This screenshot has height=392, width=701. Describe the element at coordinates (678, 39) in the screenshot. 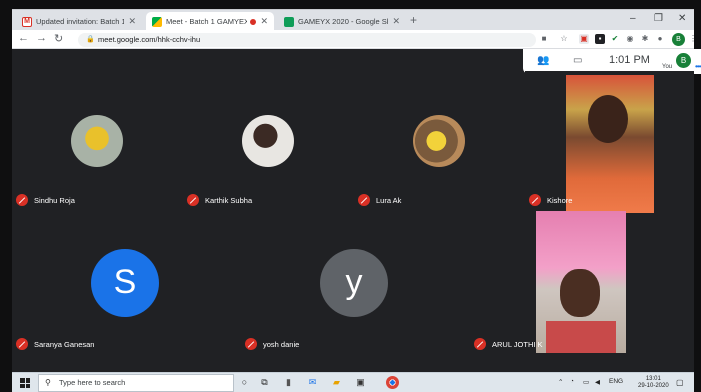

I see `profile-avatar: B` at that location.